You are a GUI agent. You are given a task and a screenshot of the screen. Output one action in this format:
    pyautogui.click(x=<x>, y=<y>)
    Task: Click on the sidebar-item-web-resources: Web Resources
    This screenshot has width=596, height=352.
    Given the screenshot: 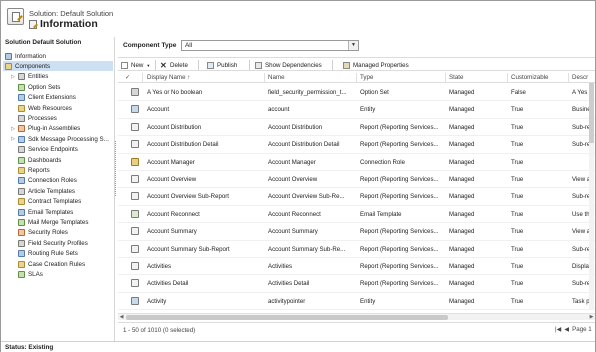 What is the action you would take?
    pyautogui.click(x=58, y=108)
    